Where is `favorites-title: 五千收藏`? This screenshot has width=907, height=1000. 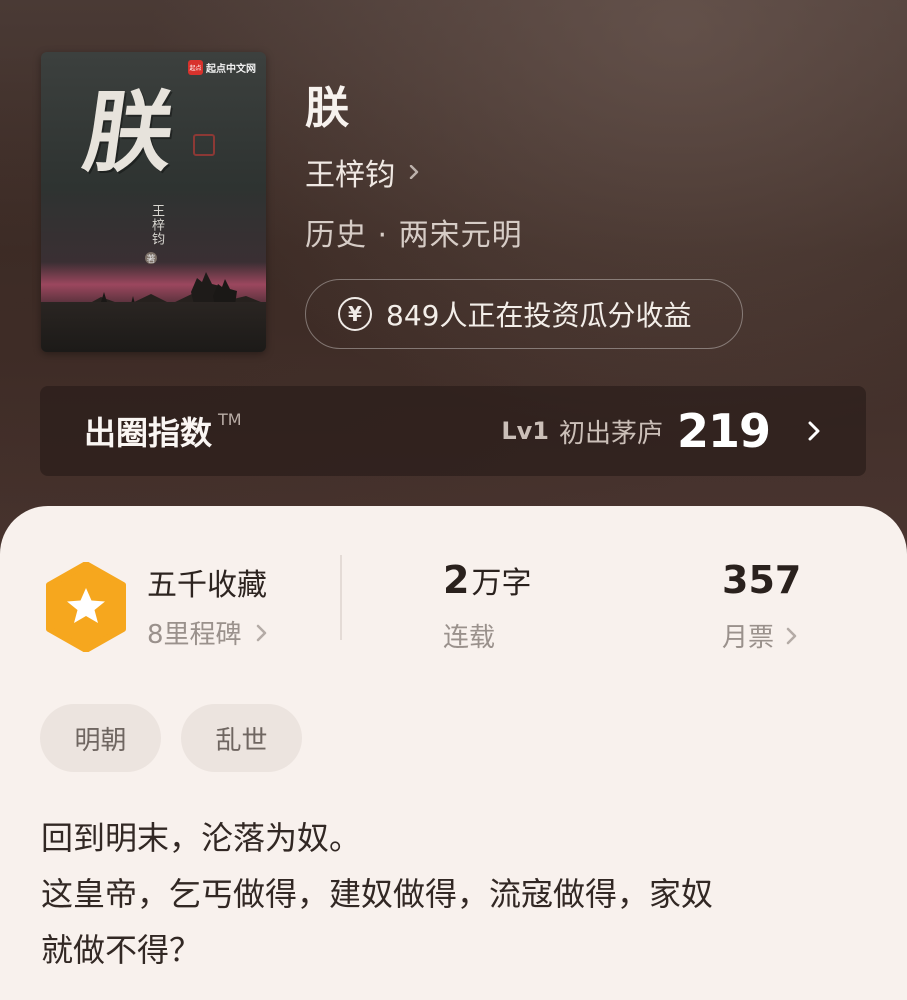
favorites-title: 五千收藏 is located at coordinates (207, 585).